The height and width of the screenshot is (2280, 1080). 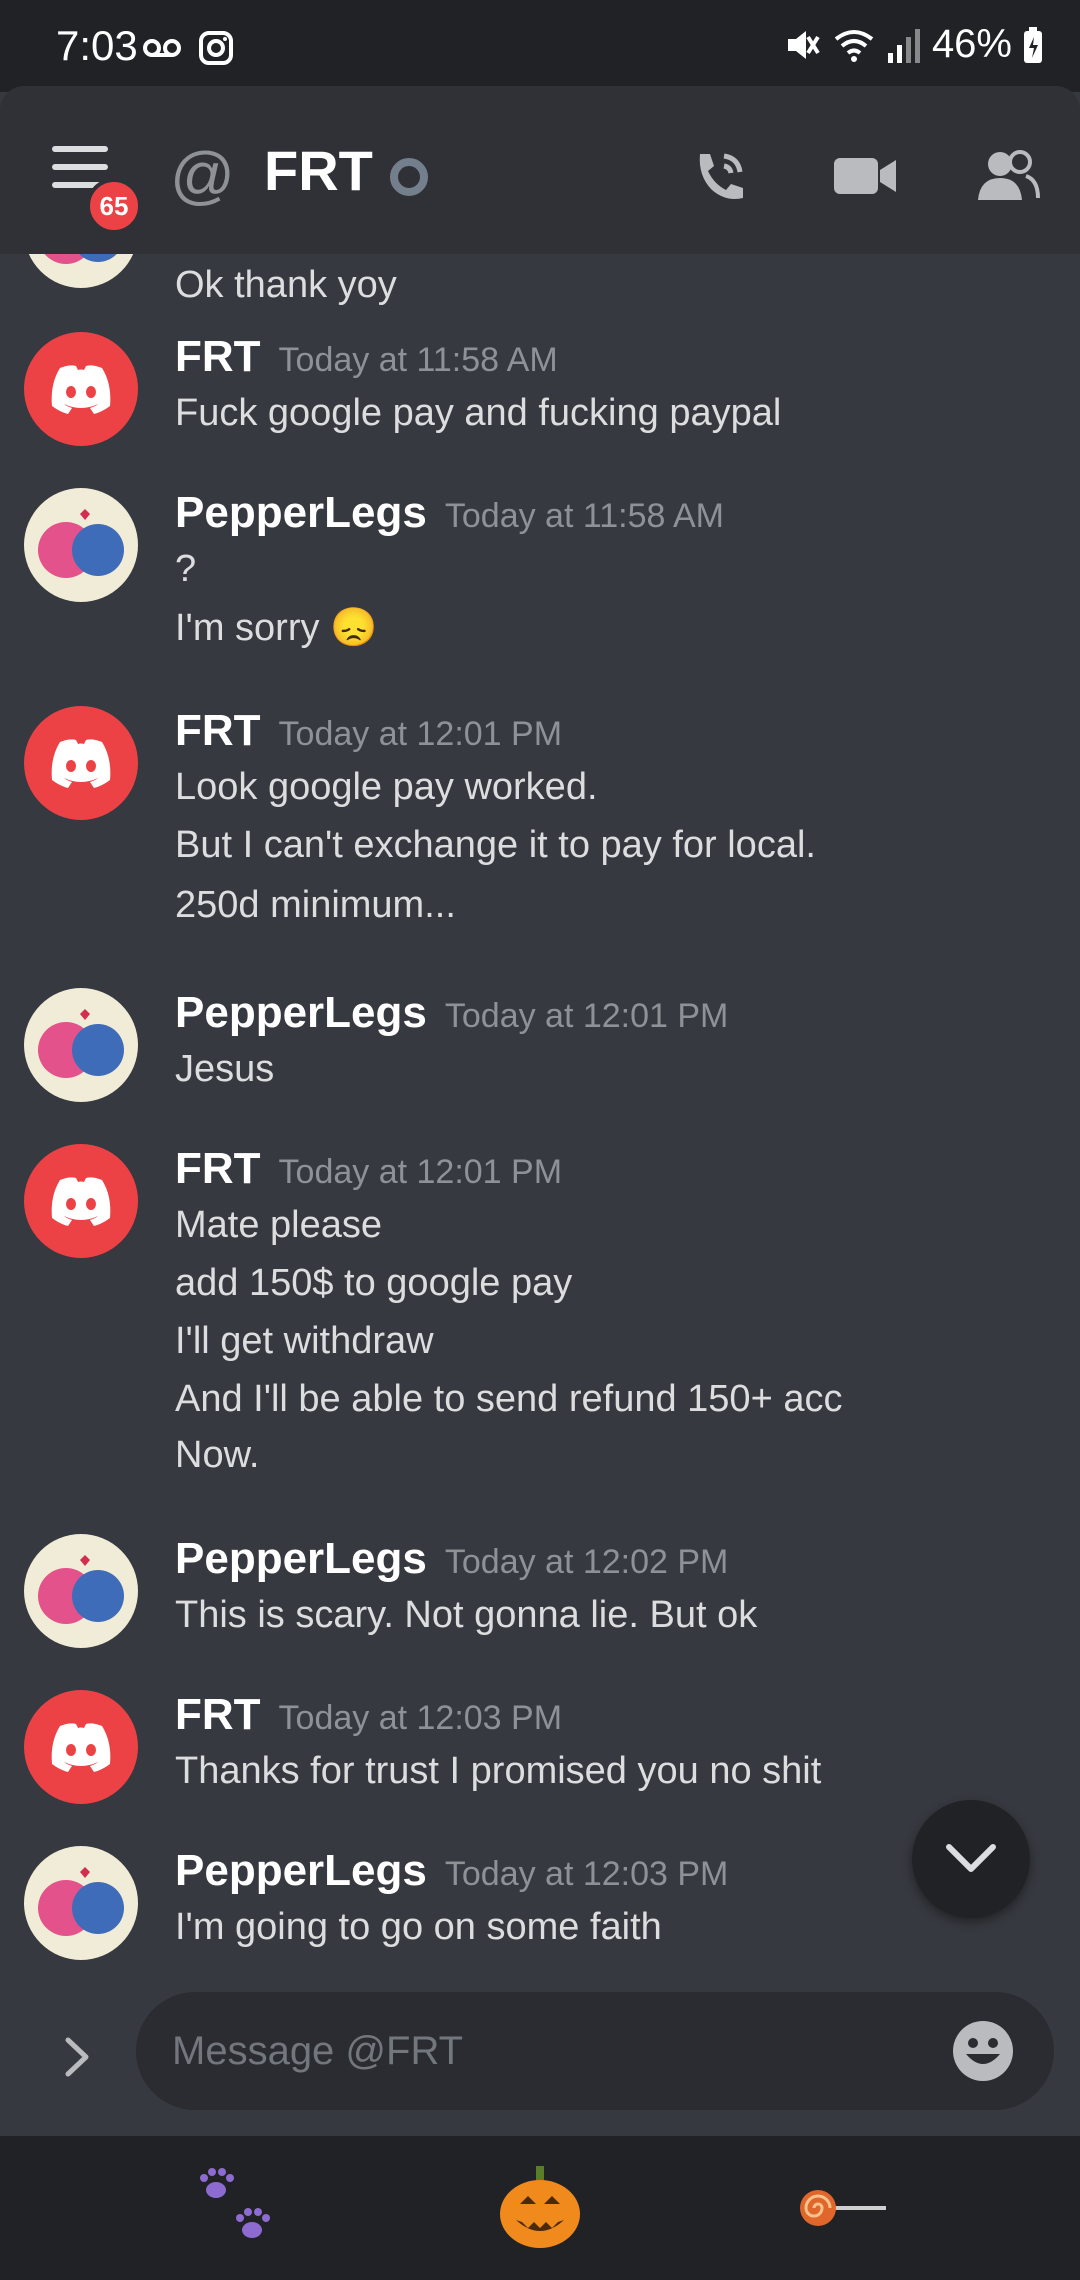 I want to click on message-line: Fuck google pay and fucking paypal, so click(x=478, y=413).